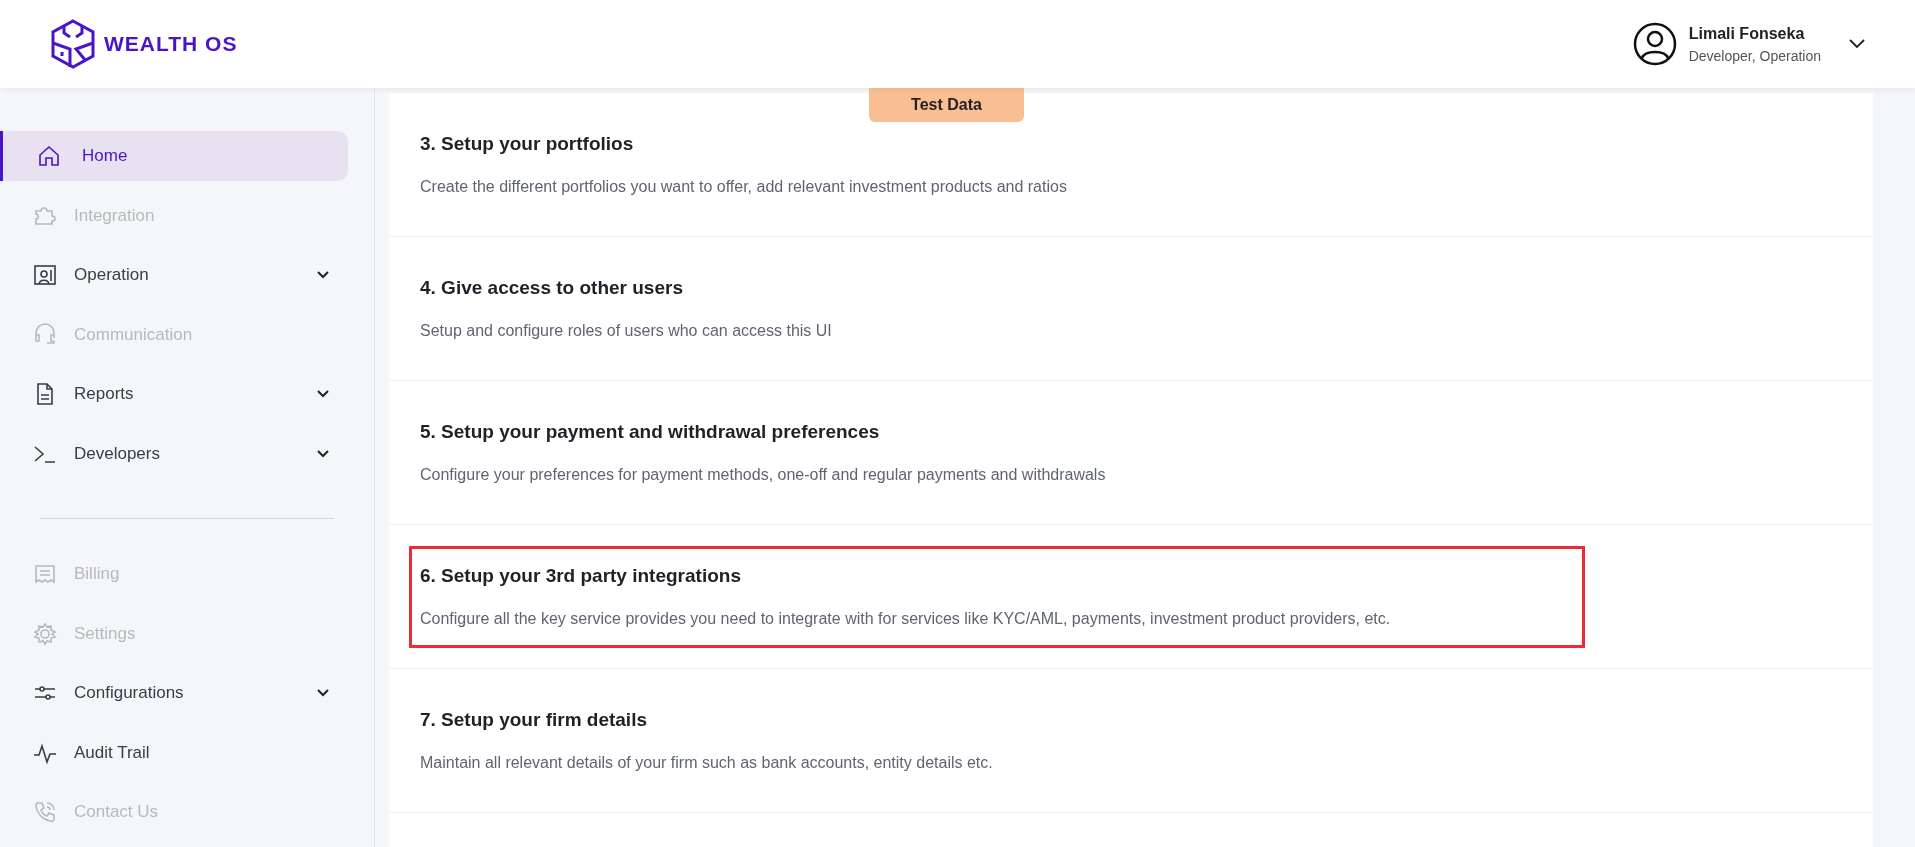 This screenshot has width=1915, height=847. What do you see at coordinates (997, 308) in the screenshot?
I see `step-item: 4. Give access to other users Setup and configure roles of users who can access this UI` at bounding box center [997, 308].